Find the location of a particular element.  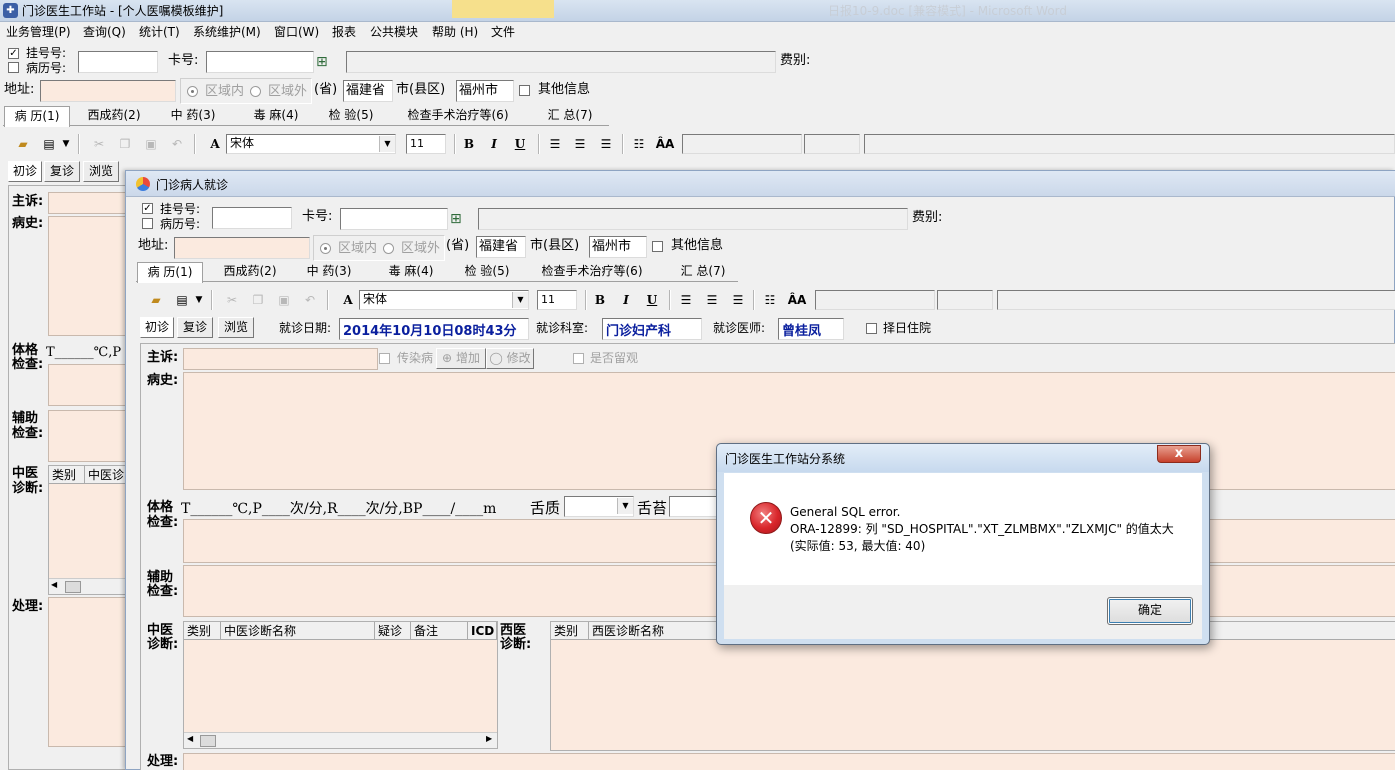

dialog-close-button: x is located at coordinates (1179, 454).